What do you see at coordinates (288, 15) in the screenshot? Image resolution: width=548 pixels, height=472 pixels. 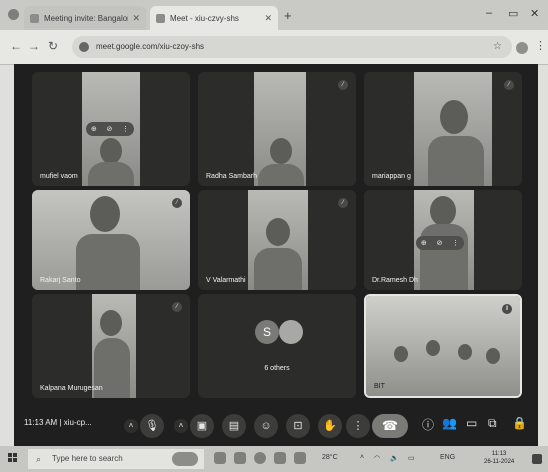 I see `new-tab-button: +` at bounding box center [288, 15].